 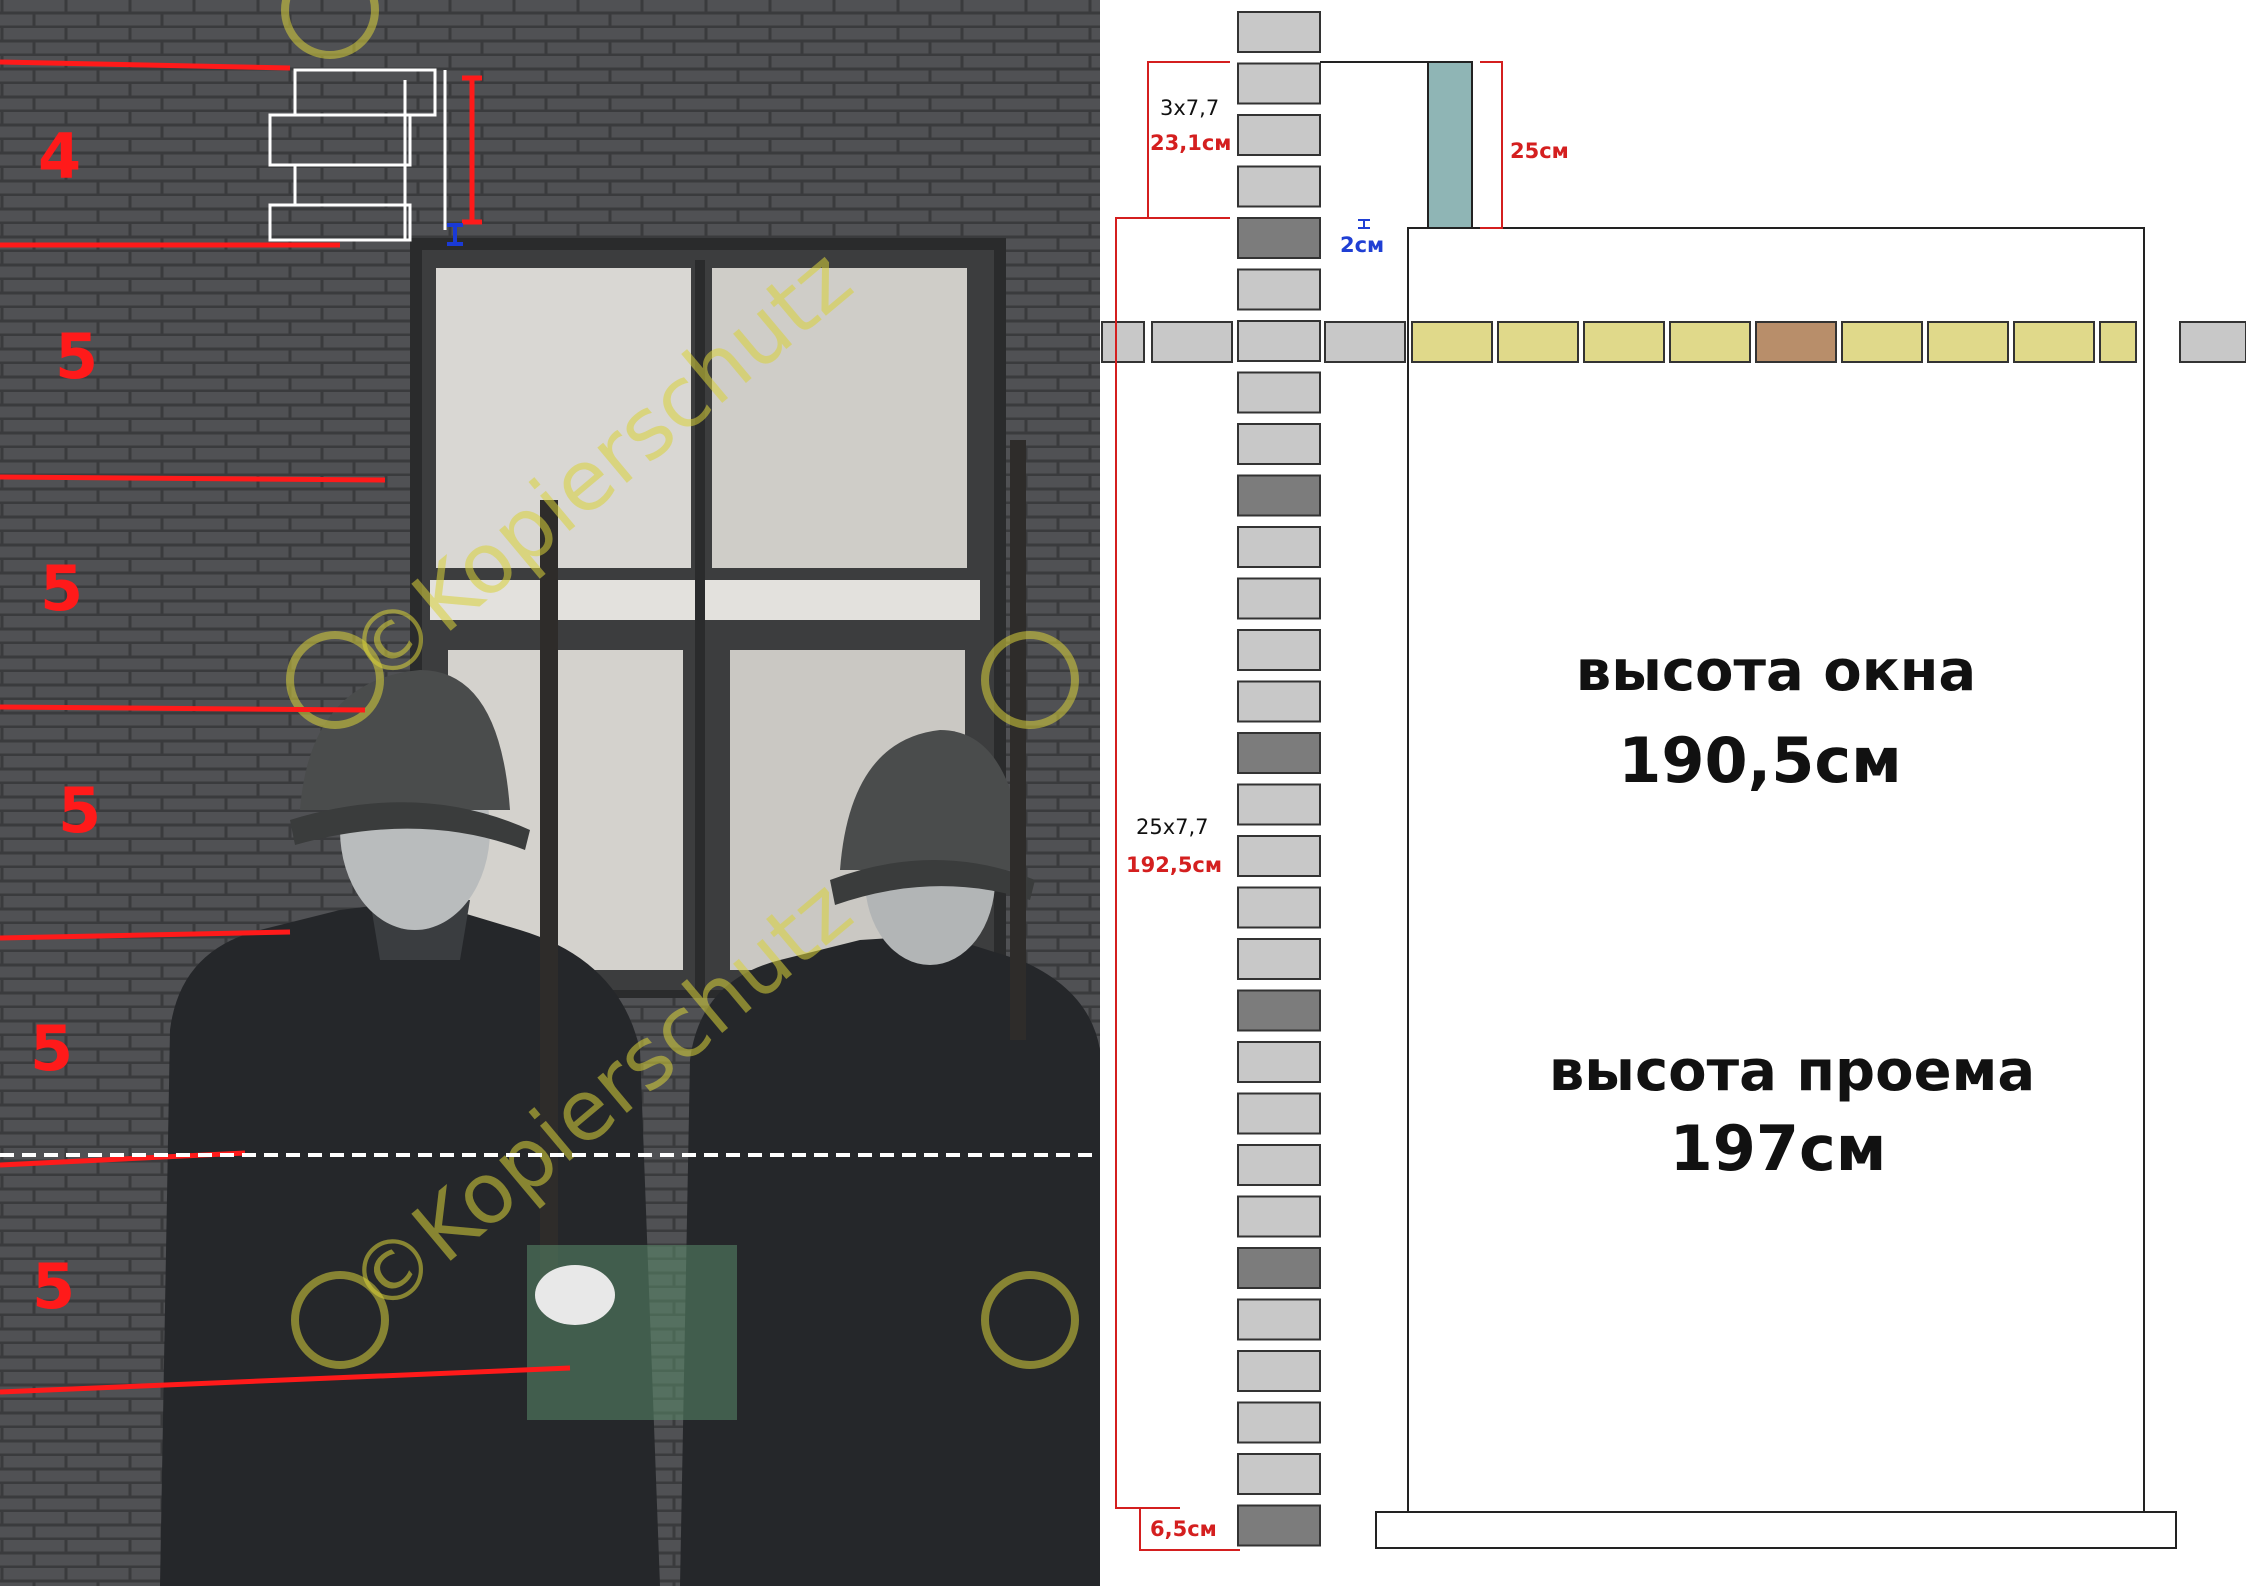 I want to click on white-glove, so click(x=575, y=1295).